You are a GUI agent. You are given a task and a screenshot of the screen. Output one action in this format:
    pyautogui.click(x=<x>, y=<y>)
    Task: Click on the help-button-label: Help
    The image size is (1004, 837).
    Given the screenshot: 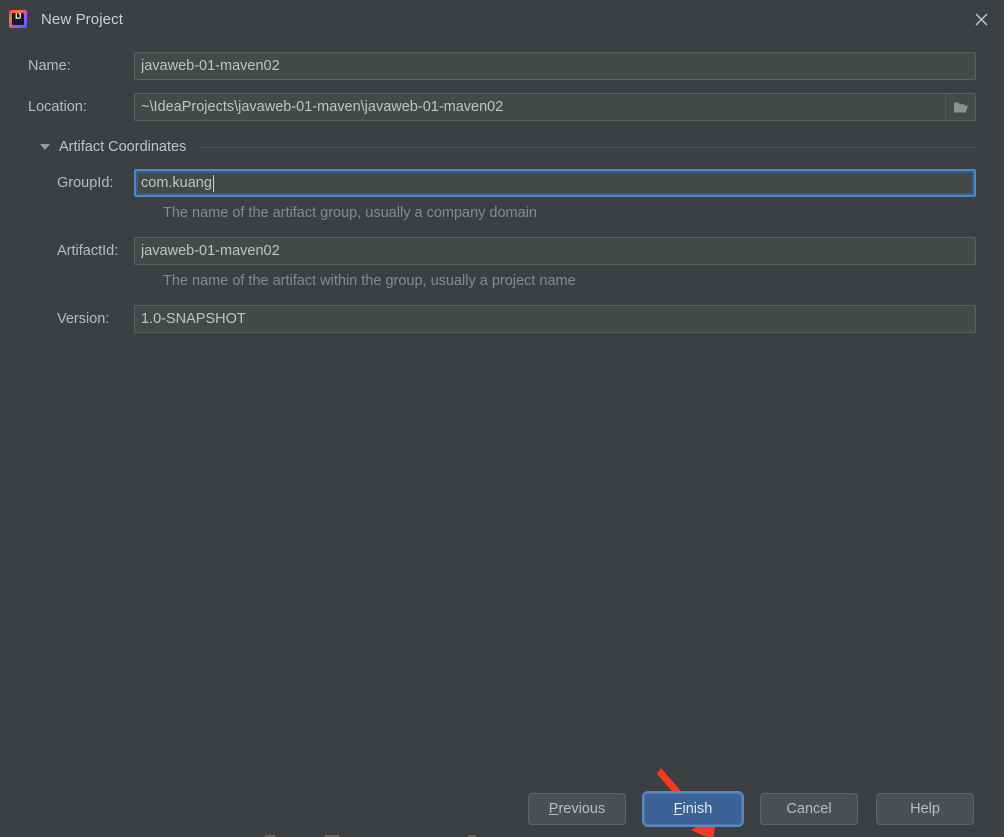 What is the action you would take?
    pyautogui.click(x=925, y=809)
    